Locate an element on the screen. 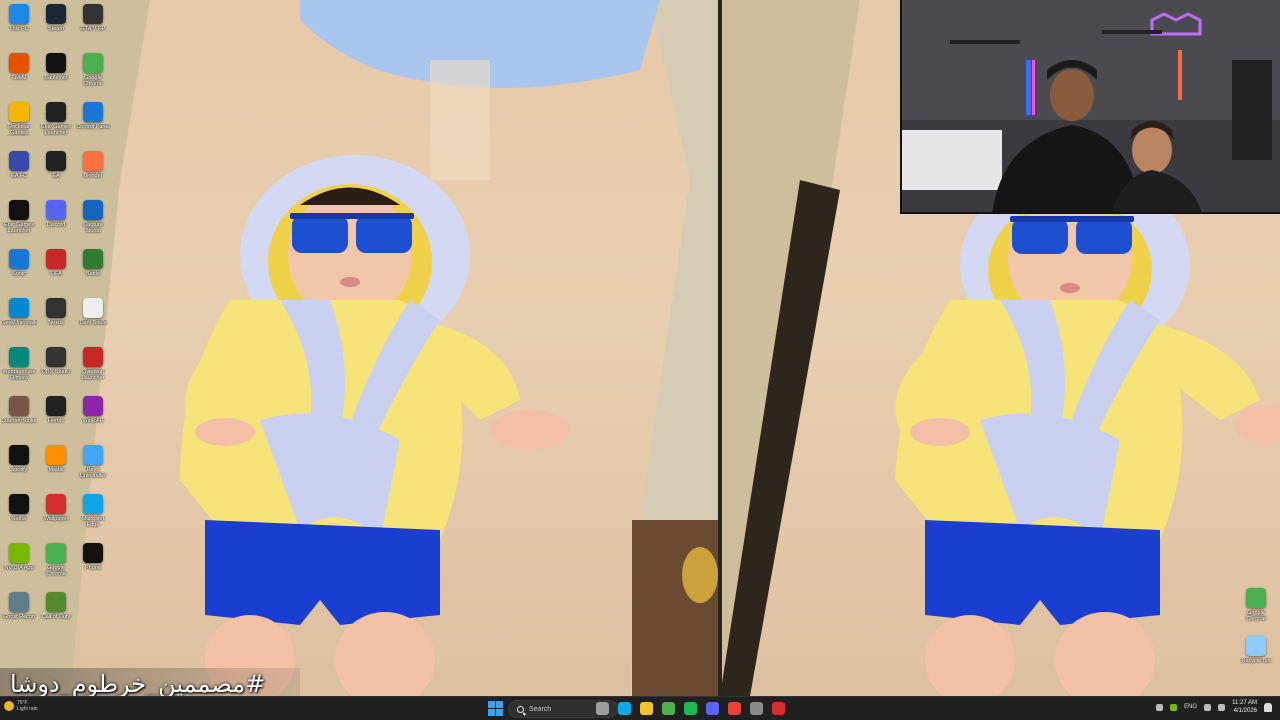 This screenshot has height=720, width=1280. desktop-icon: EA FC is located at coordinates (19, 174).